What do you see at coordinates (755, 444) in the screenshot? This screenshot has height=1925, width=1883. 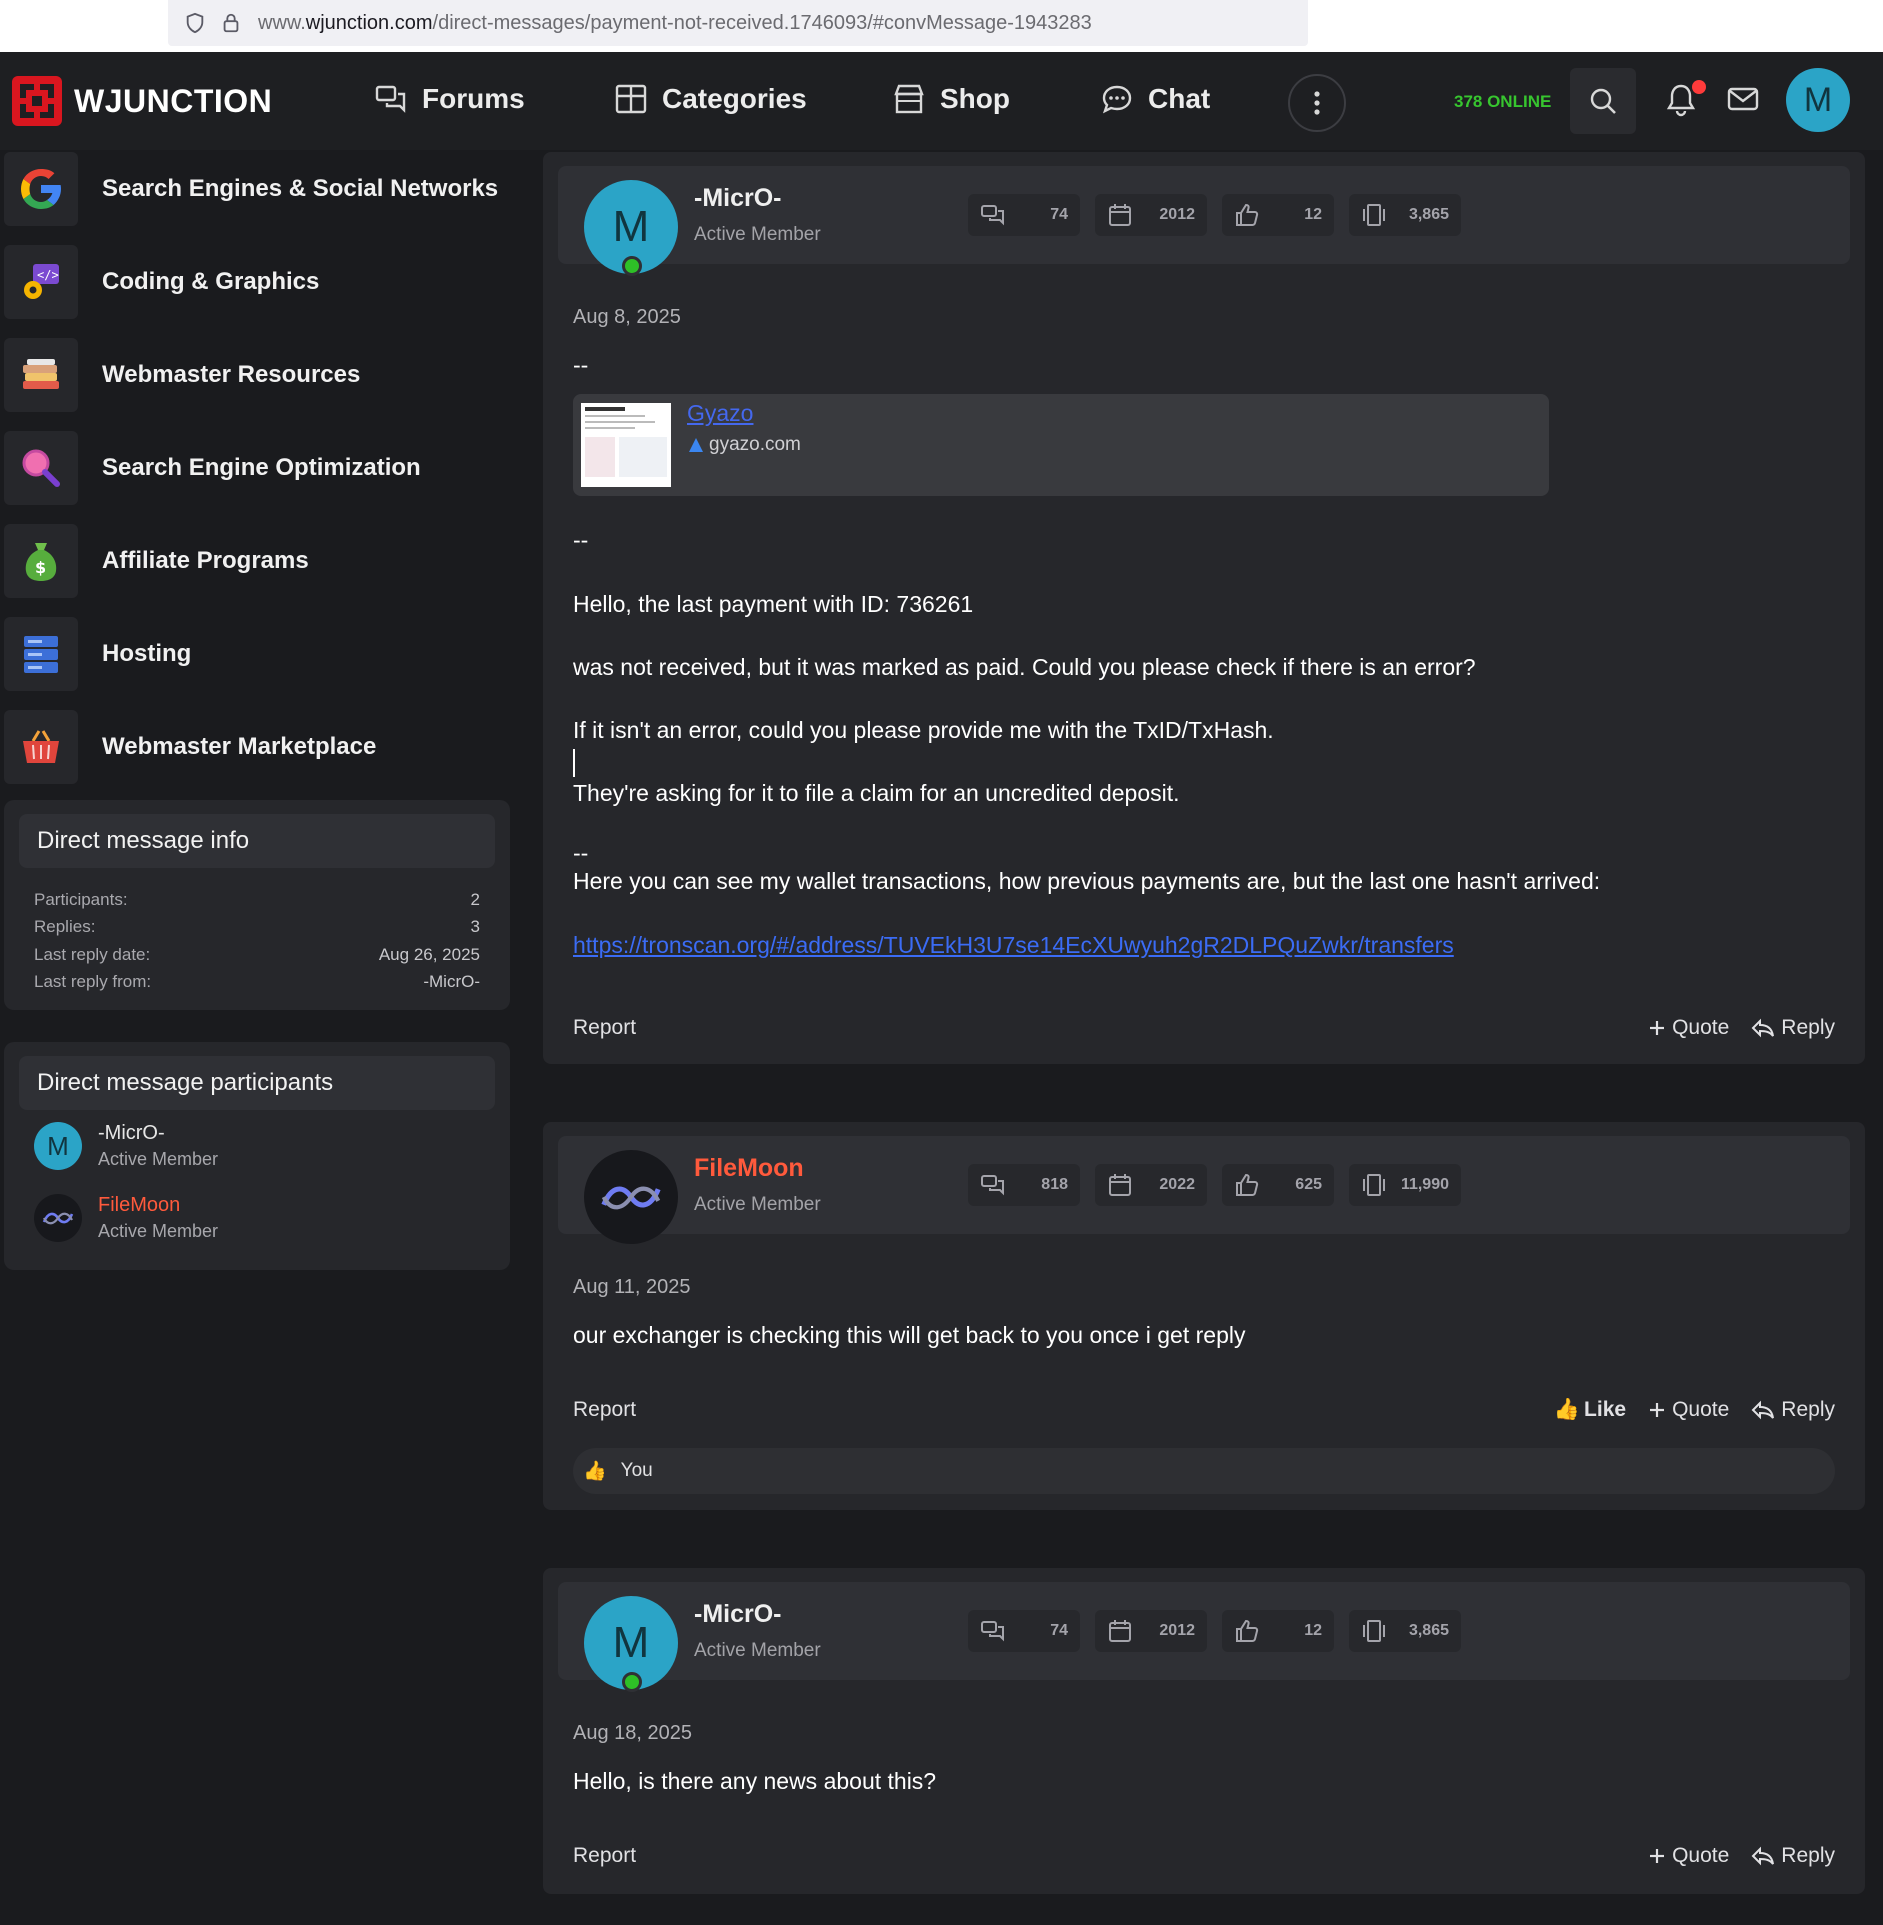 I see `embed-domain-text: gyazo.com` at bounding box center [755, 444].